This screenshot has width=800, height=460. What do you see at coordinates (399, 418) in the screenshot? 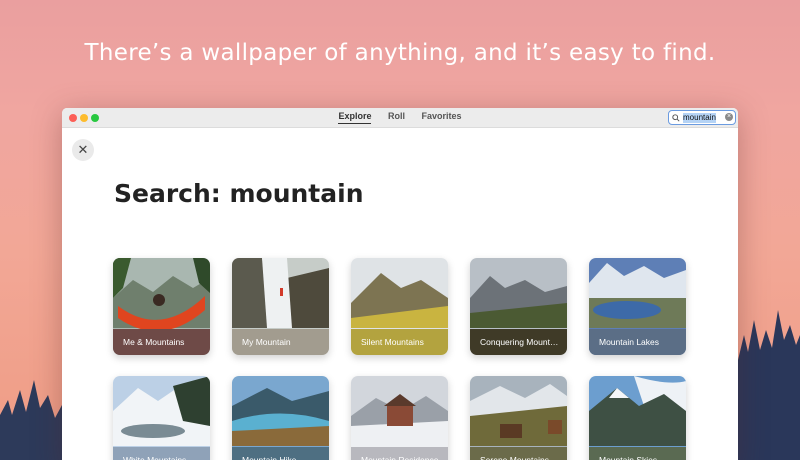
I see `result-card: Mountain Residence` at bounding box center [399, 418].